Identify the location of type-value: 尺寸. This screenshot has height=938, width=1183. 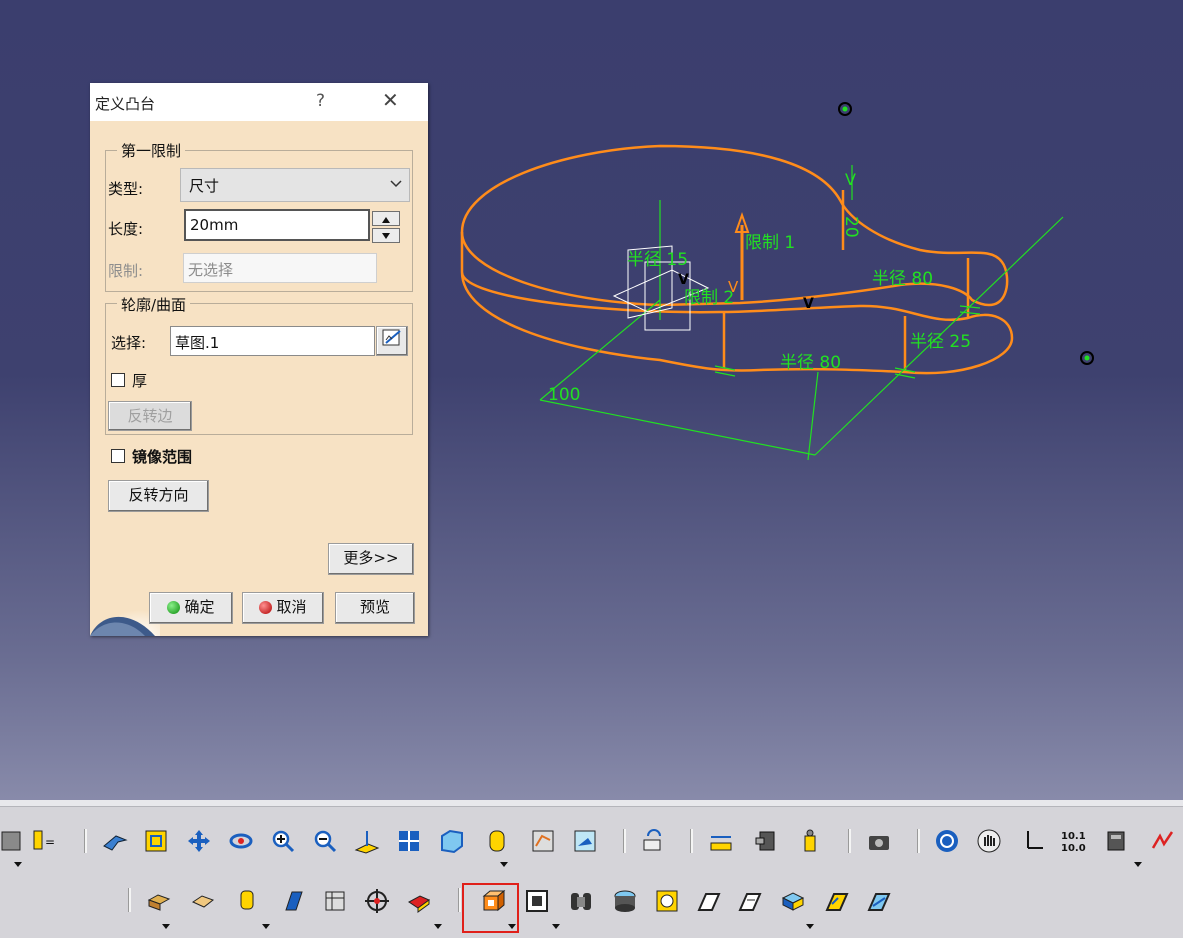
(204, 186).